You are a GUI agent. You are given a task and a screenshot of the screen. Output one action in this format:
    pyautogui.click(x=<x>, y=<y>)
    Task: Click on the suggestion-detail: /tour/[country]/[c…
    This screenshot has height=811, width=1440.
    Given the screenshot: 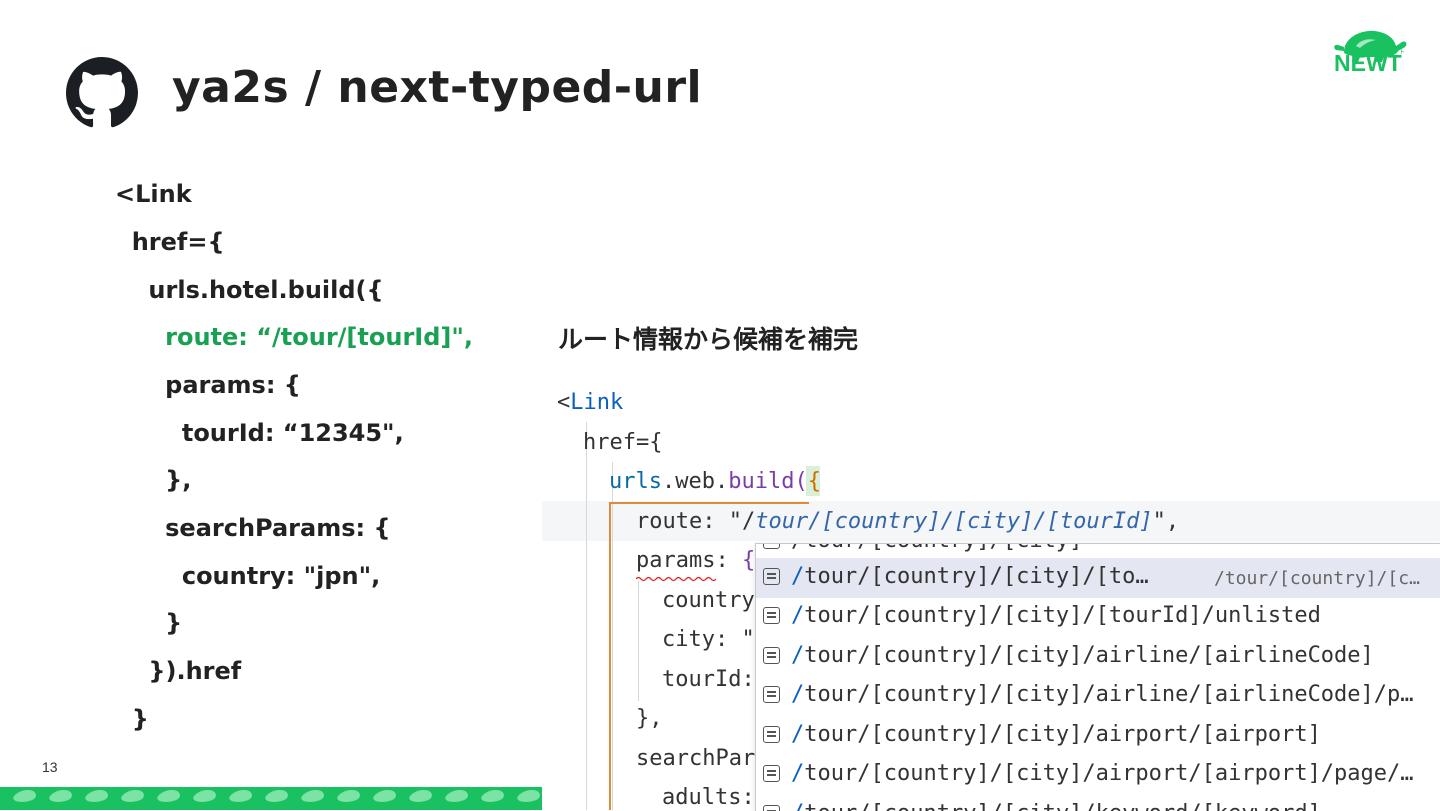 What is the action you would take?
    pyautogui.click(x=1317, y=578)
    